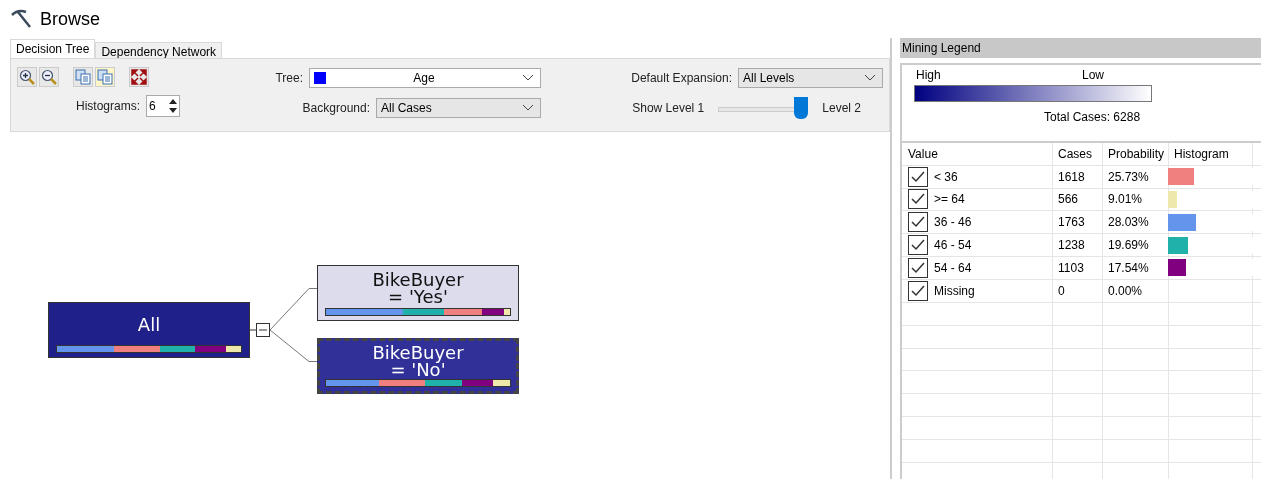 Image resolution: width=1261 pixels, height=479 pixels. What do you see at coordinates (954, 290) in the screenshot?
I see `table-cell: Missing` at bounding box center [954, 290].